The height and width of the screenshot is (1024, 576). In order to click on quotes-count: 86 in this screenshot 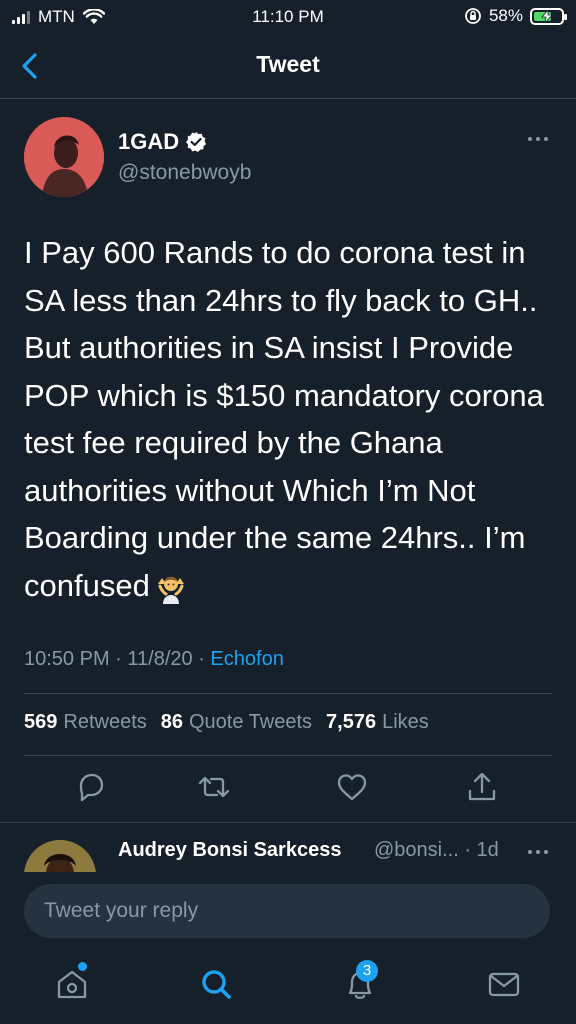, I will do `click(171, 722)`.